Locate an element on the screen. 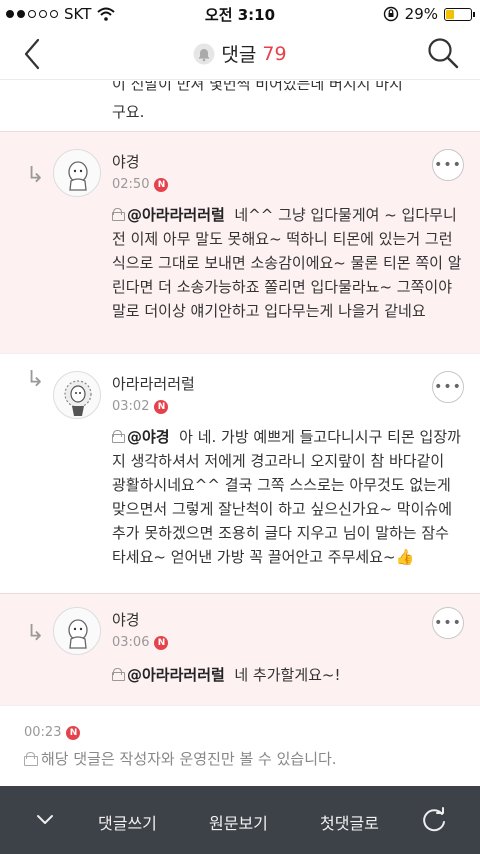 Image resolution: width=480 pixels, height=854 pixels. comment-time-label: 02:50 is located at coordinates (131, 184).